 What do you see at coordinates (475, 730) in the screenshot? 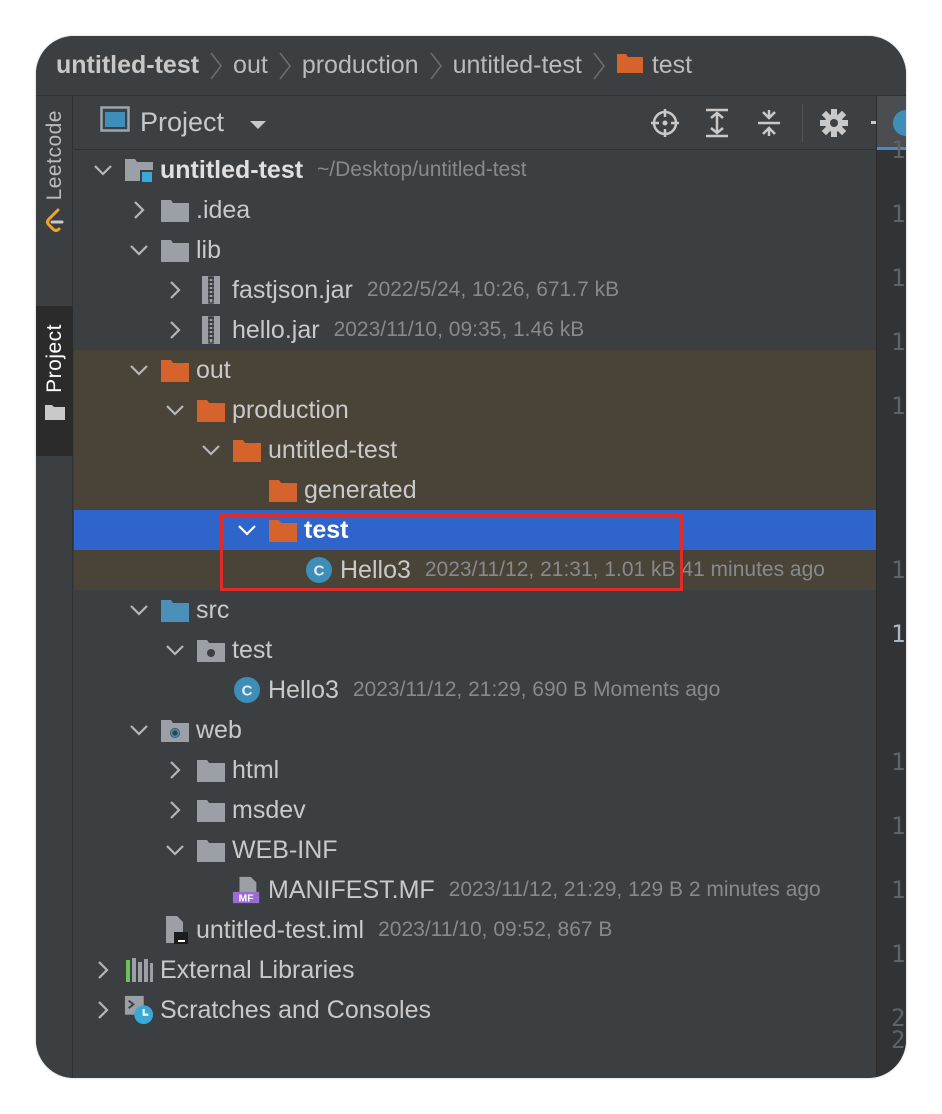
I see `tree-row: web` at bounding box center [475, 730].